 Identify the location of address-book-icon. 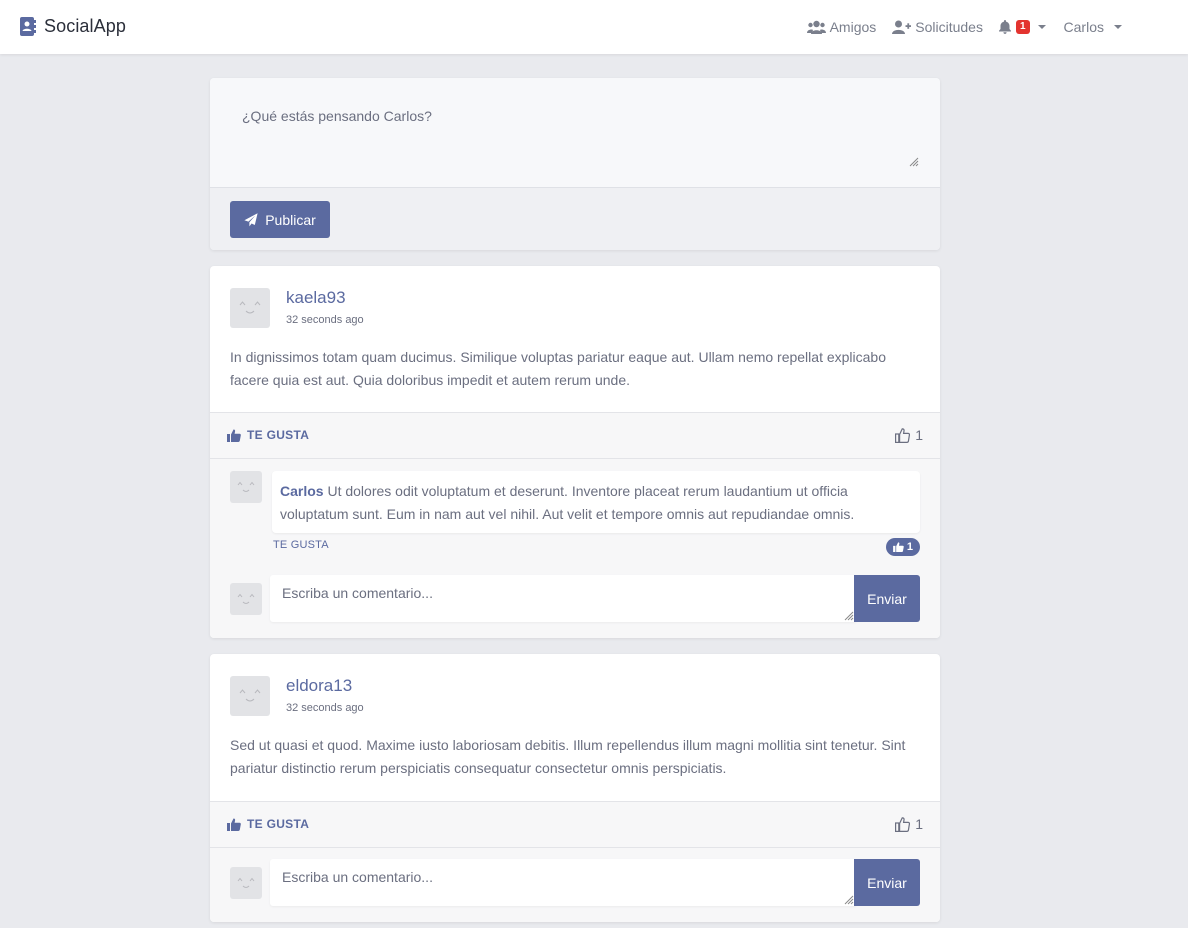
(28, 26).